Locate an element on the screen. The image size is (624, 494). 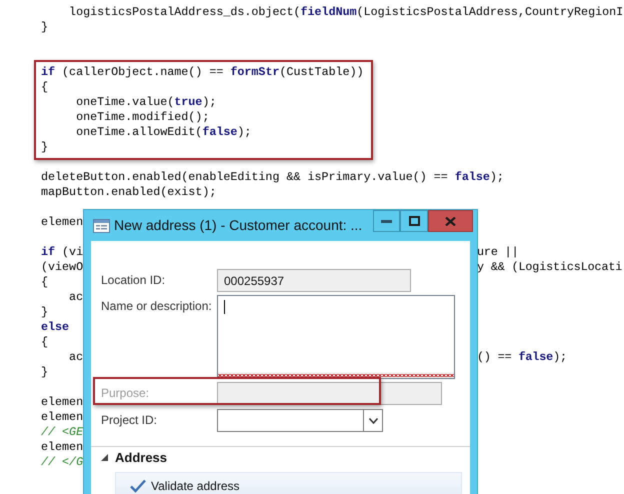
close-icon is located at coordinates (450, 221).